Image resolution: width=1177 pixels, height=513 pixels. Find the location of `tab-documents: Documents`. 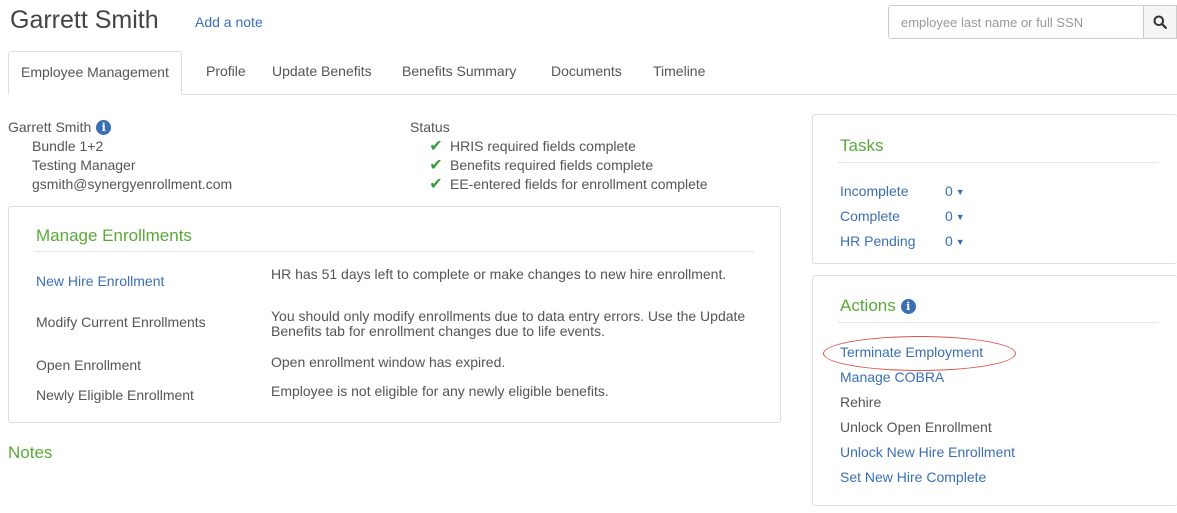

tab-documents: Documents is located at coordinates (586, 72).